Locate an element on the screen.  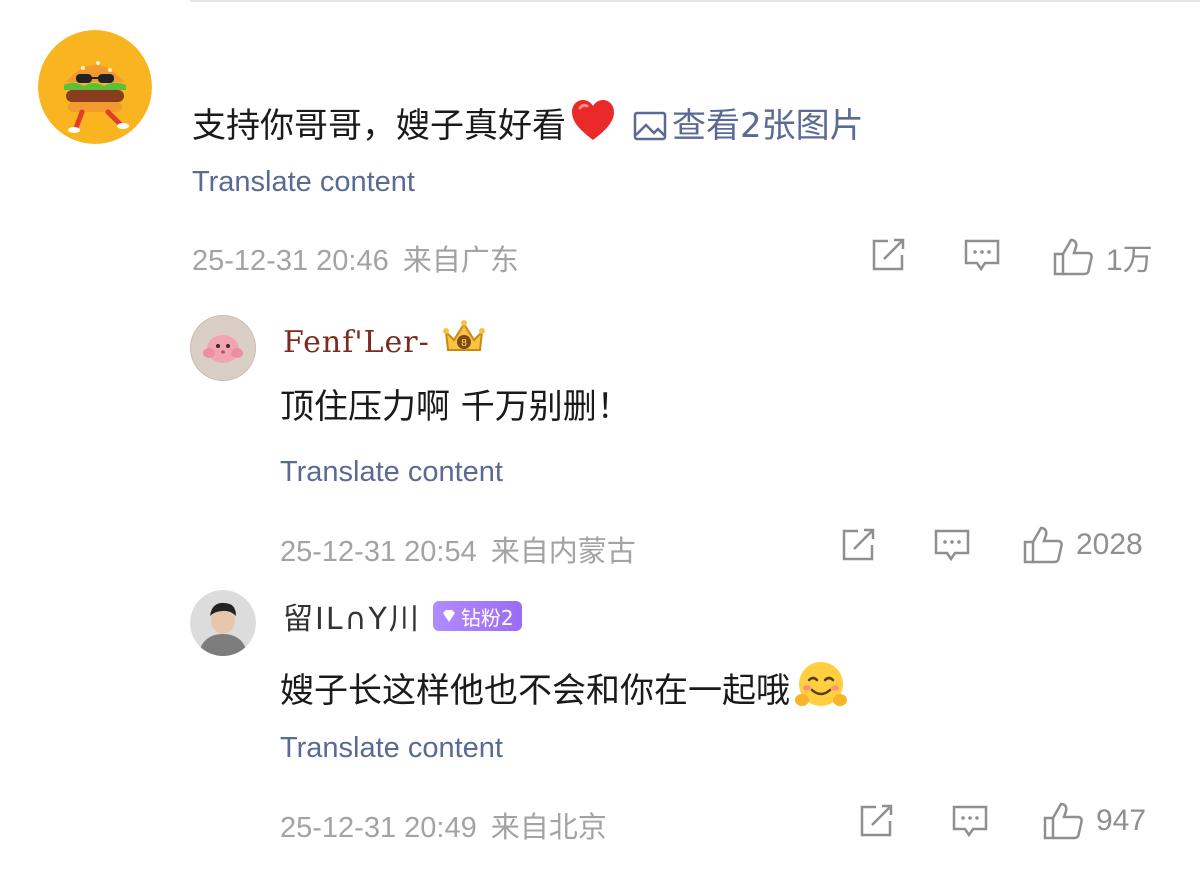
like-count: 1万 is located at coordinates (1129, 260).